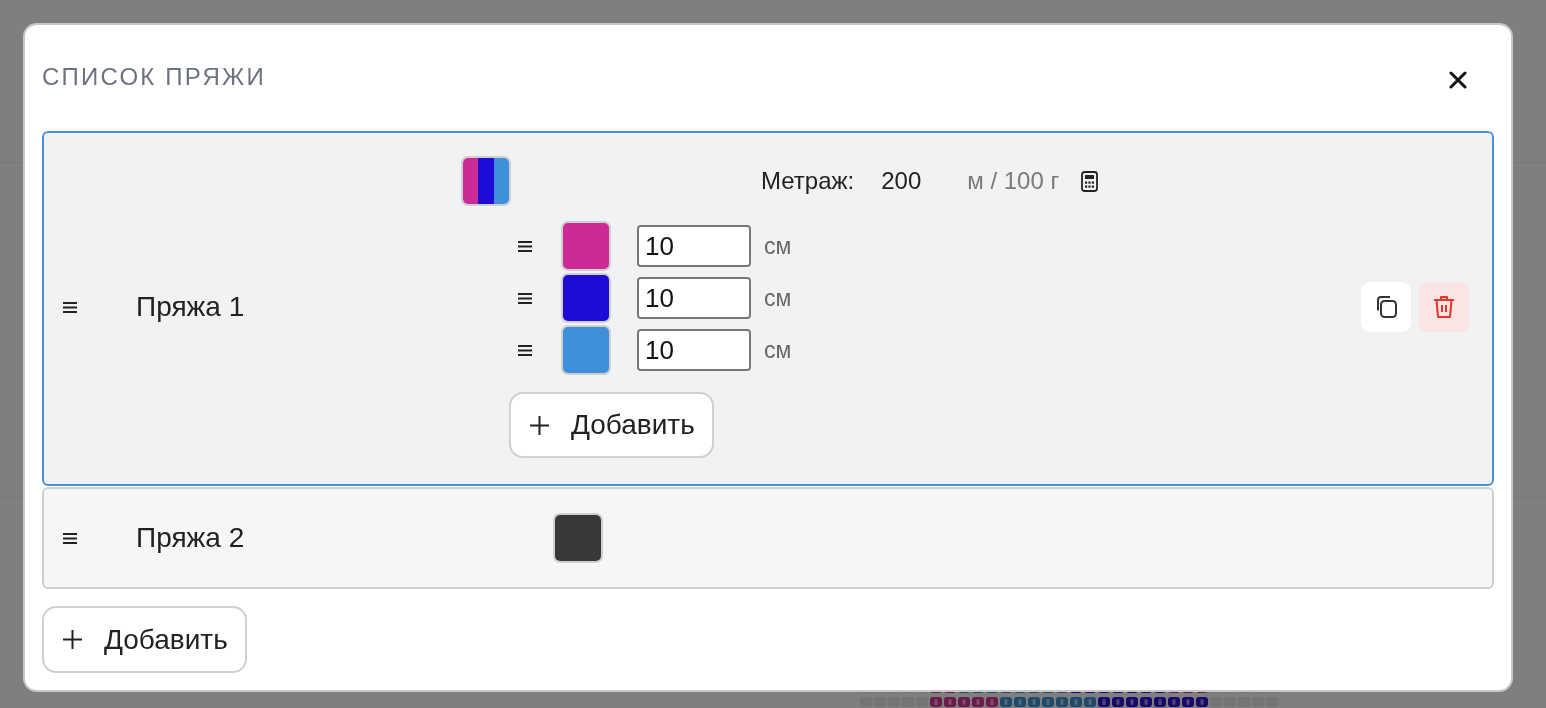 The width and height of the screenshot is (1546, 708). What do you see at coordinates (486, 181) in the screenshot?
I see `striped-swatch-icon` at bounding box center [486, 181].